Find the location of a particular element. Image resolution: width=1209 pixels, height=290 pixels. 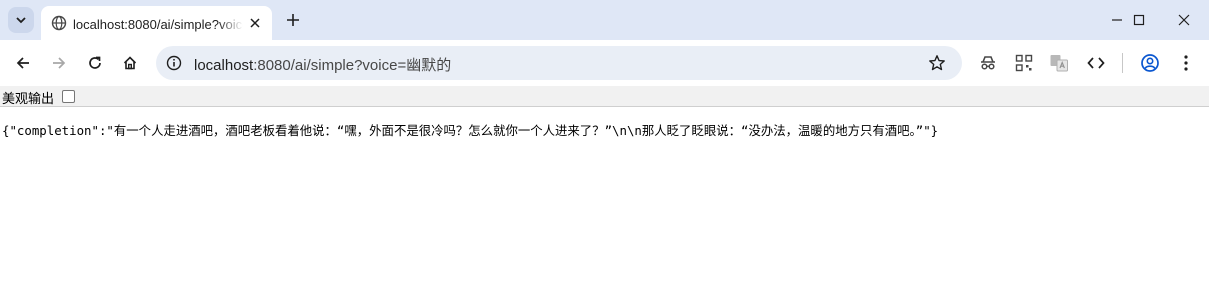

account-icon is located at coordinates (1150, 63).